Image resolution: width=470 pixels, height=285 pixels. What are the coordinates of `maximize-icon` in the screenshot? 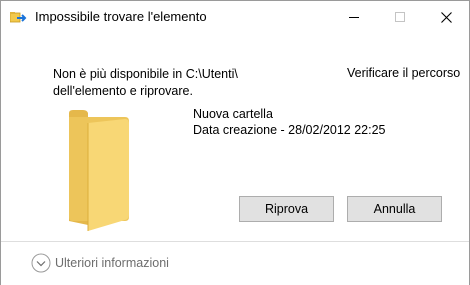 It's located at (400, 17).